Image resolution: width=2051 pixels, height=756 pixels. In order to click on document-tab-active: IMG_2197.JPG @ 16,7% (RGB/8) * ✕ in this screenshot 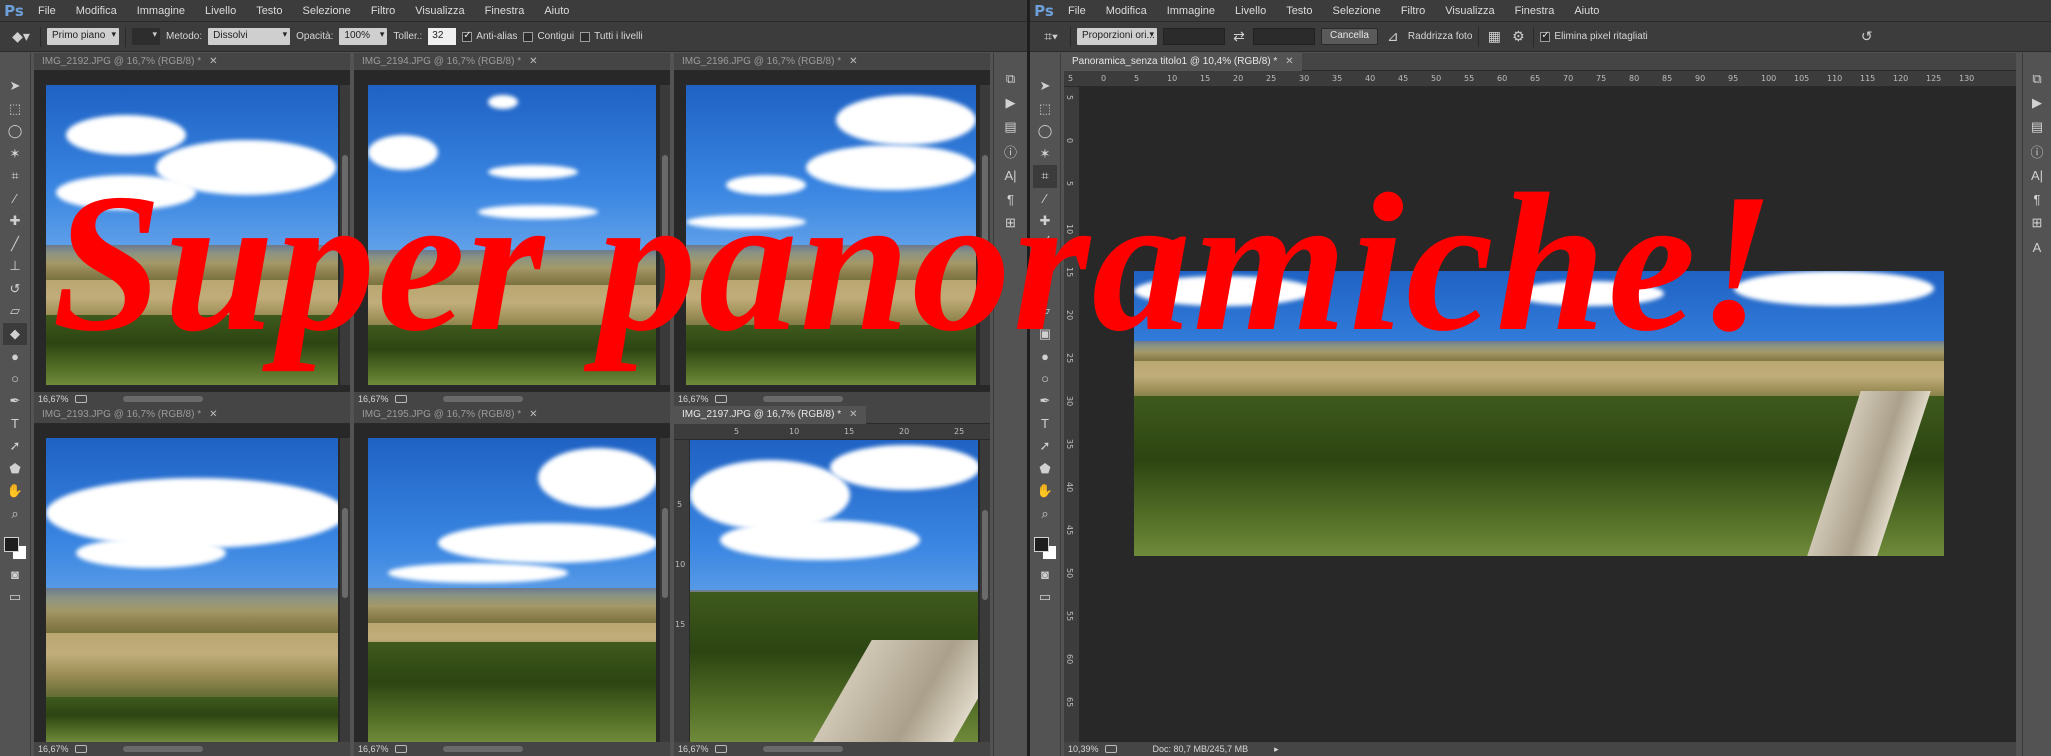, I will do `click(770, 415)`.